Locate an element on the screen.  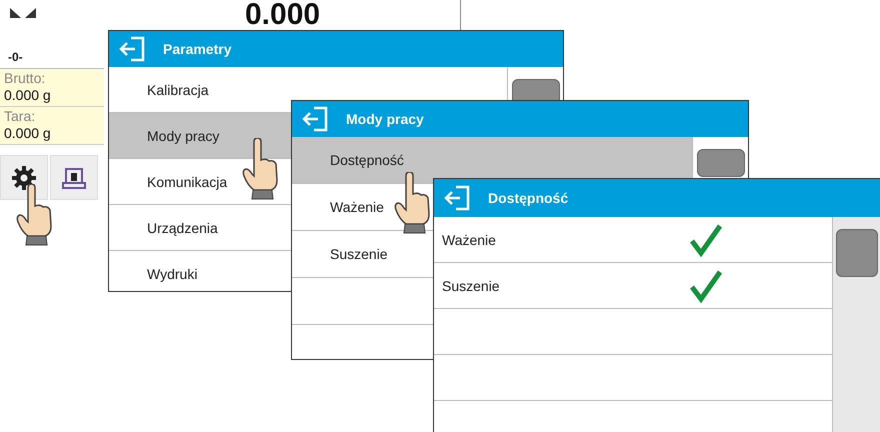
stability-icon is located at coordinates (23, 13).